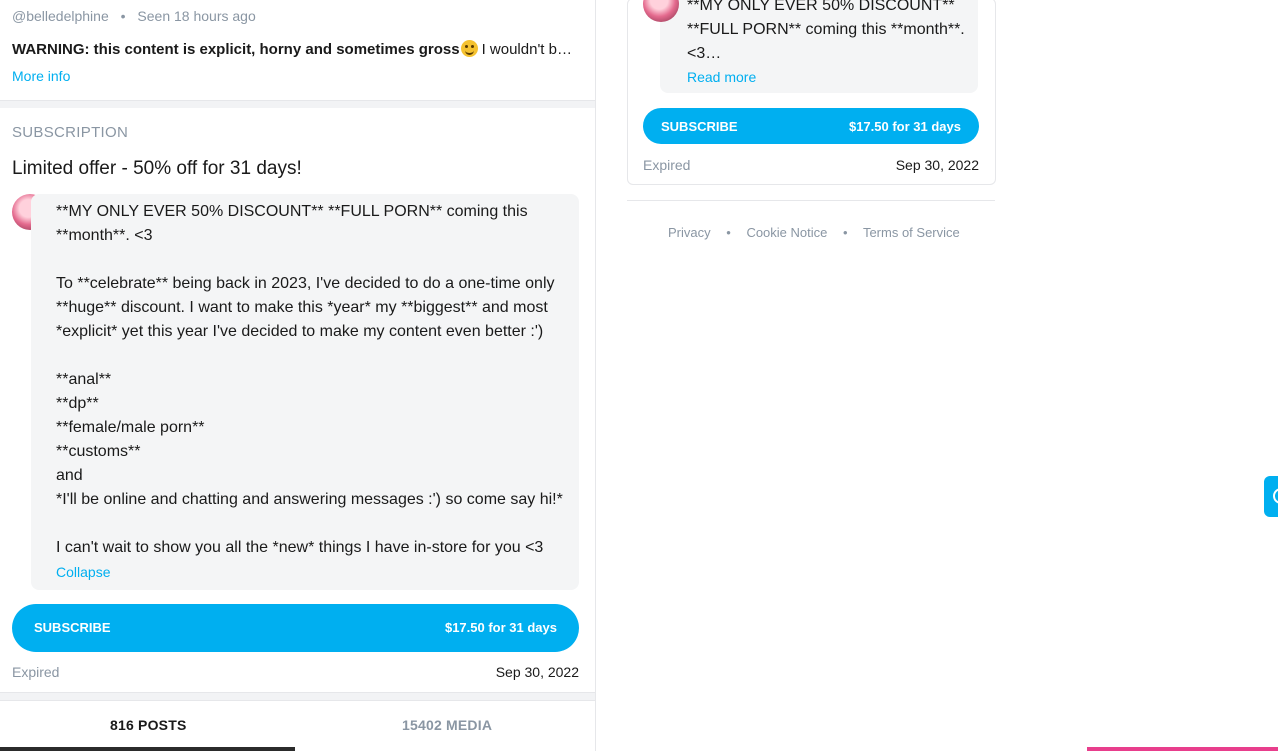  I want to click on help-button, so click(1271, 496).